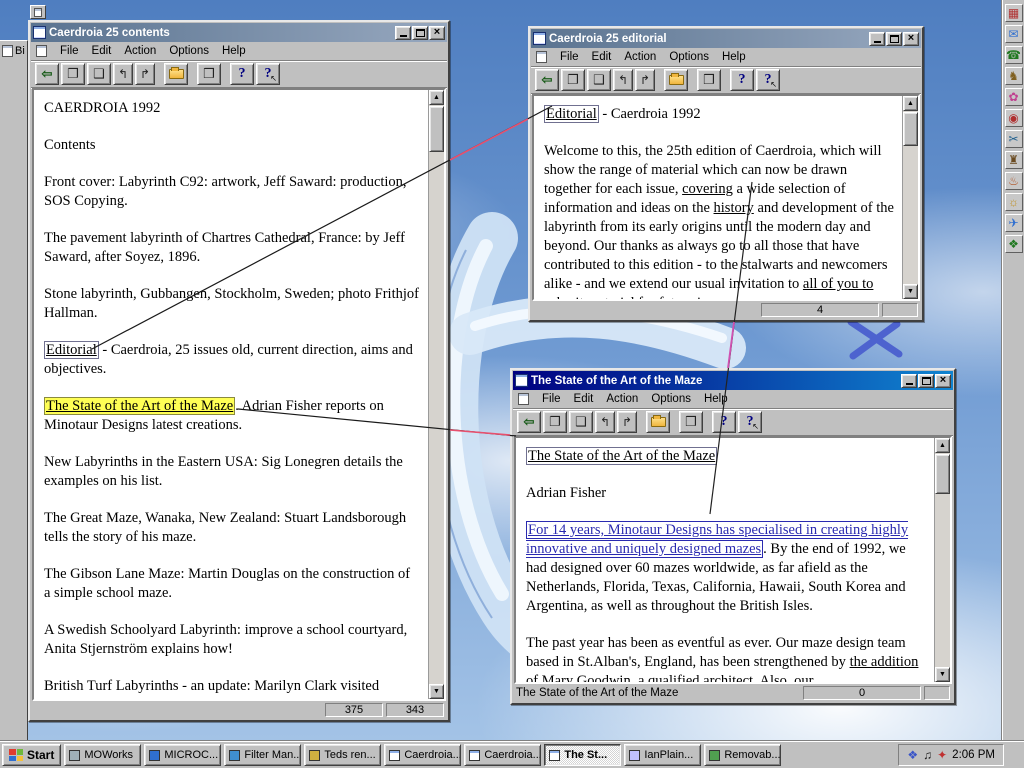  I want to click on editorial-anchor-link: Editorial, so click(571, 114).